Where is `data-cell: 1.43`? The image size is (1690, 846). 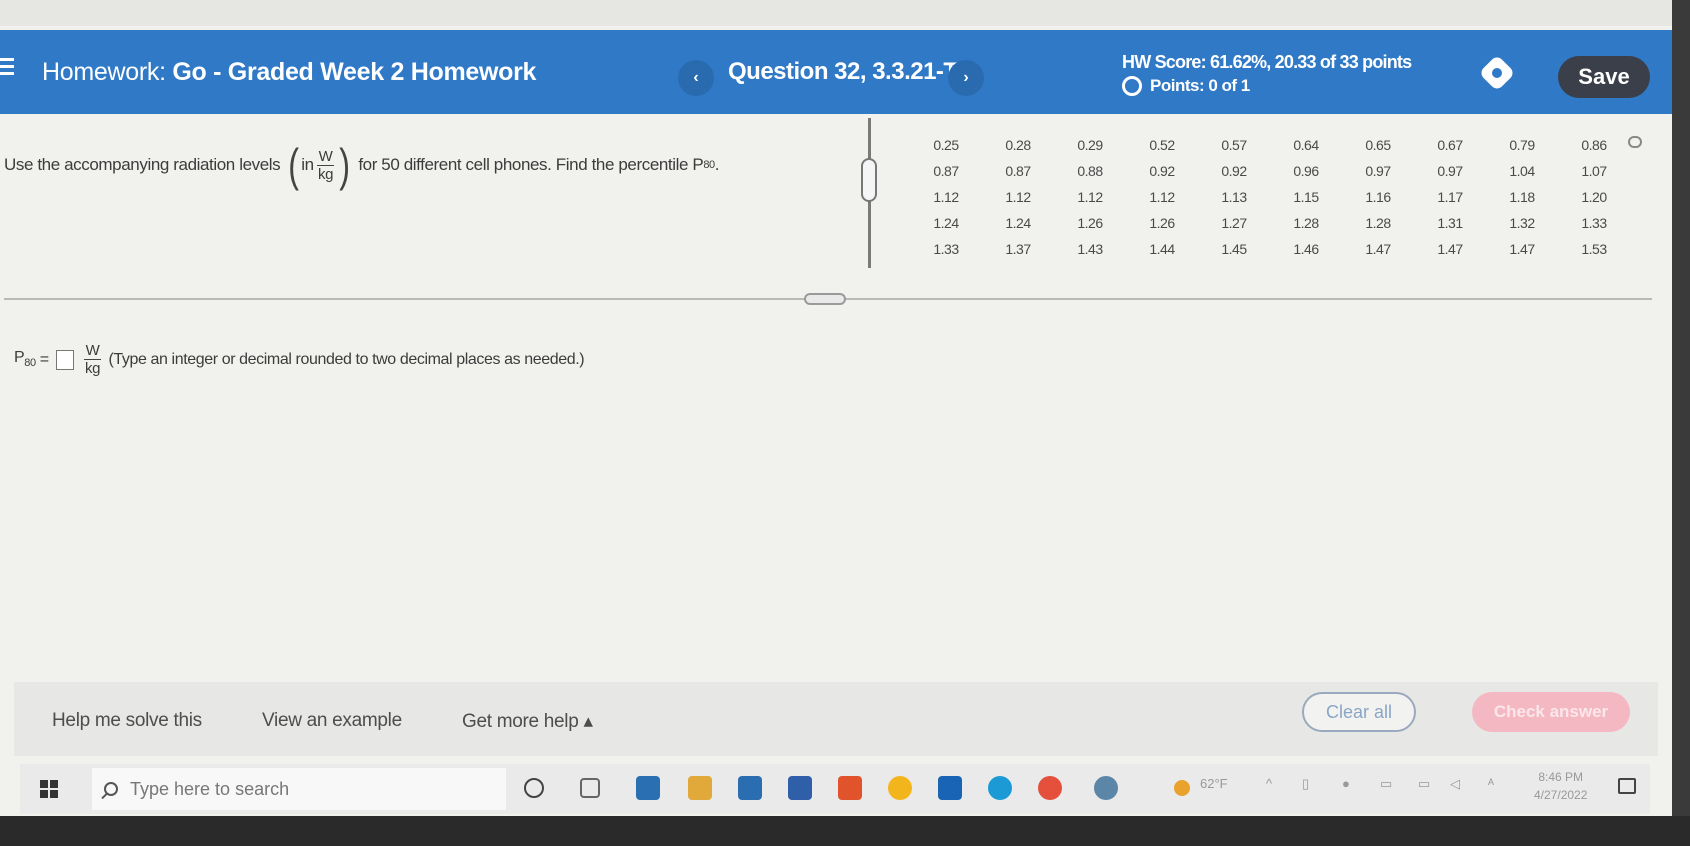
data-cell: 1.43 is located at coordinates (1090, 249).